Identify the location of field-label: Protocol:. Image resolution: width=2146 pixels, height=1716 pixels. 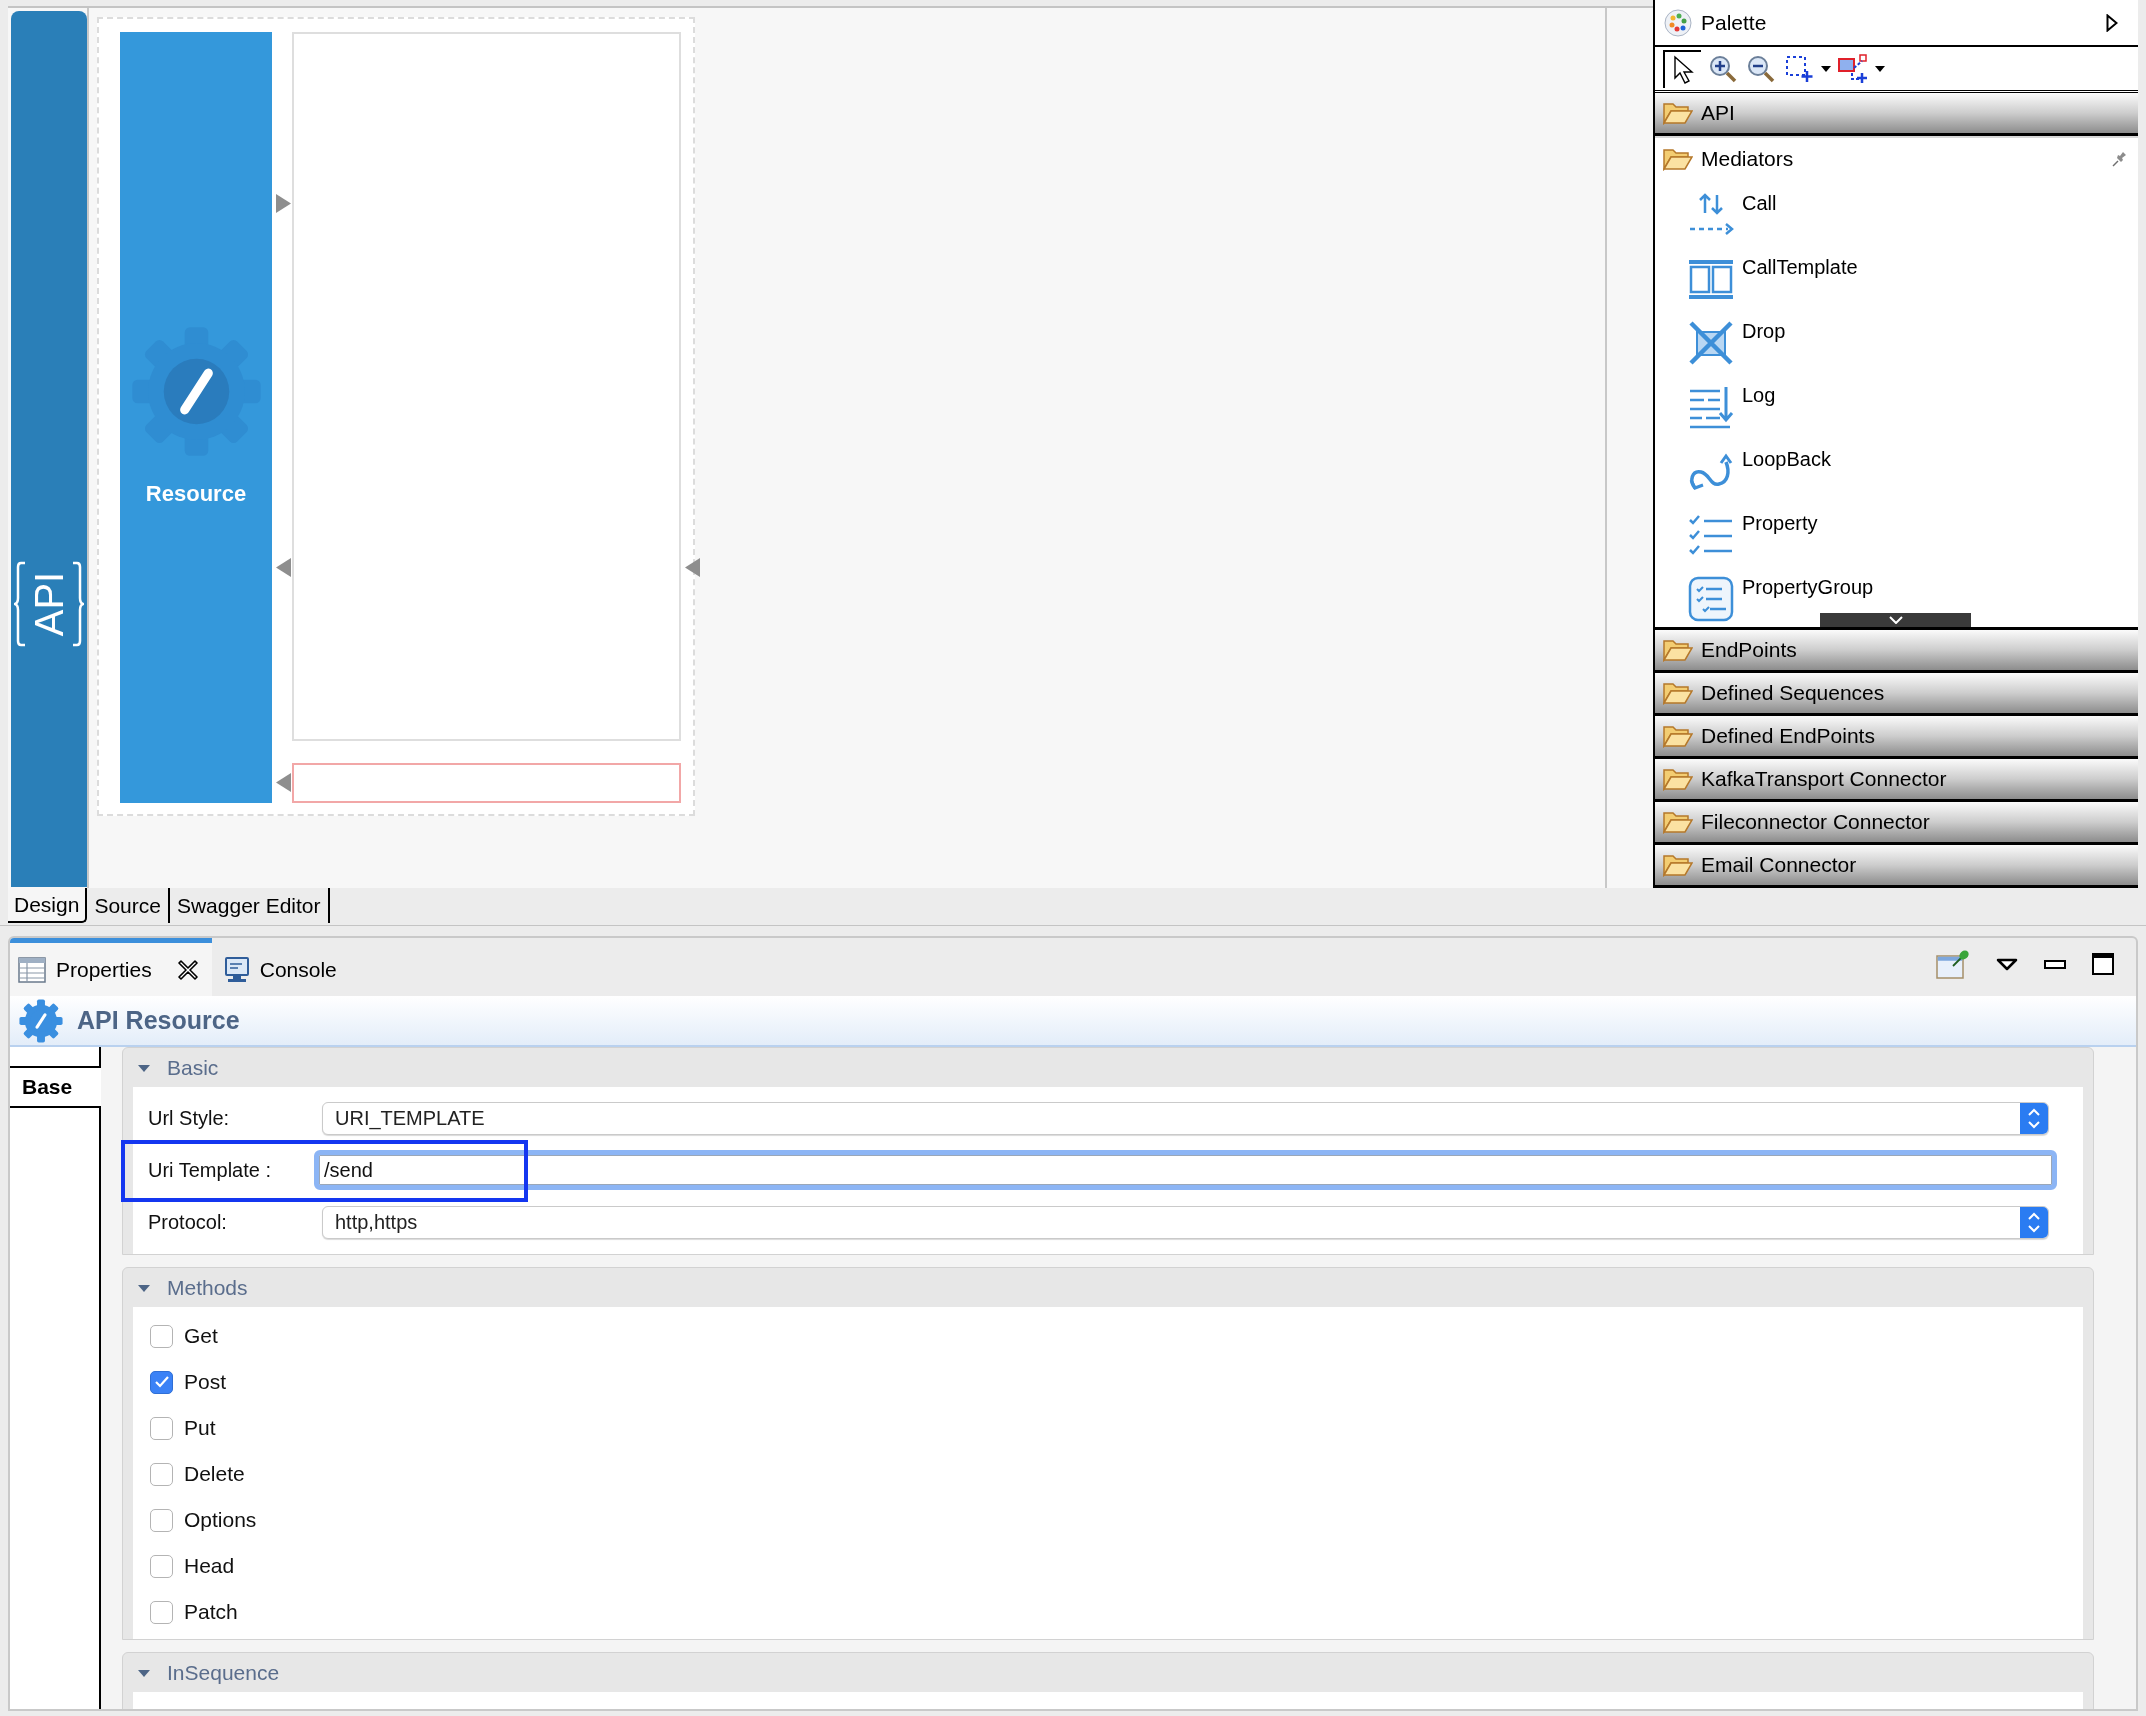
(187, 1222).